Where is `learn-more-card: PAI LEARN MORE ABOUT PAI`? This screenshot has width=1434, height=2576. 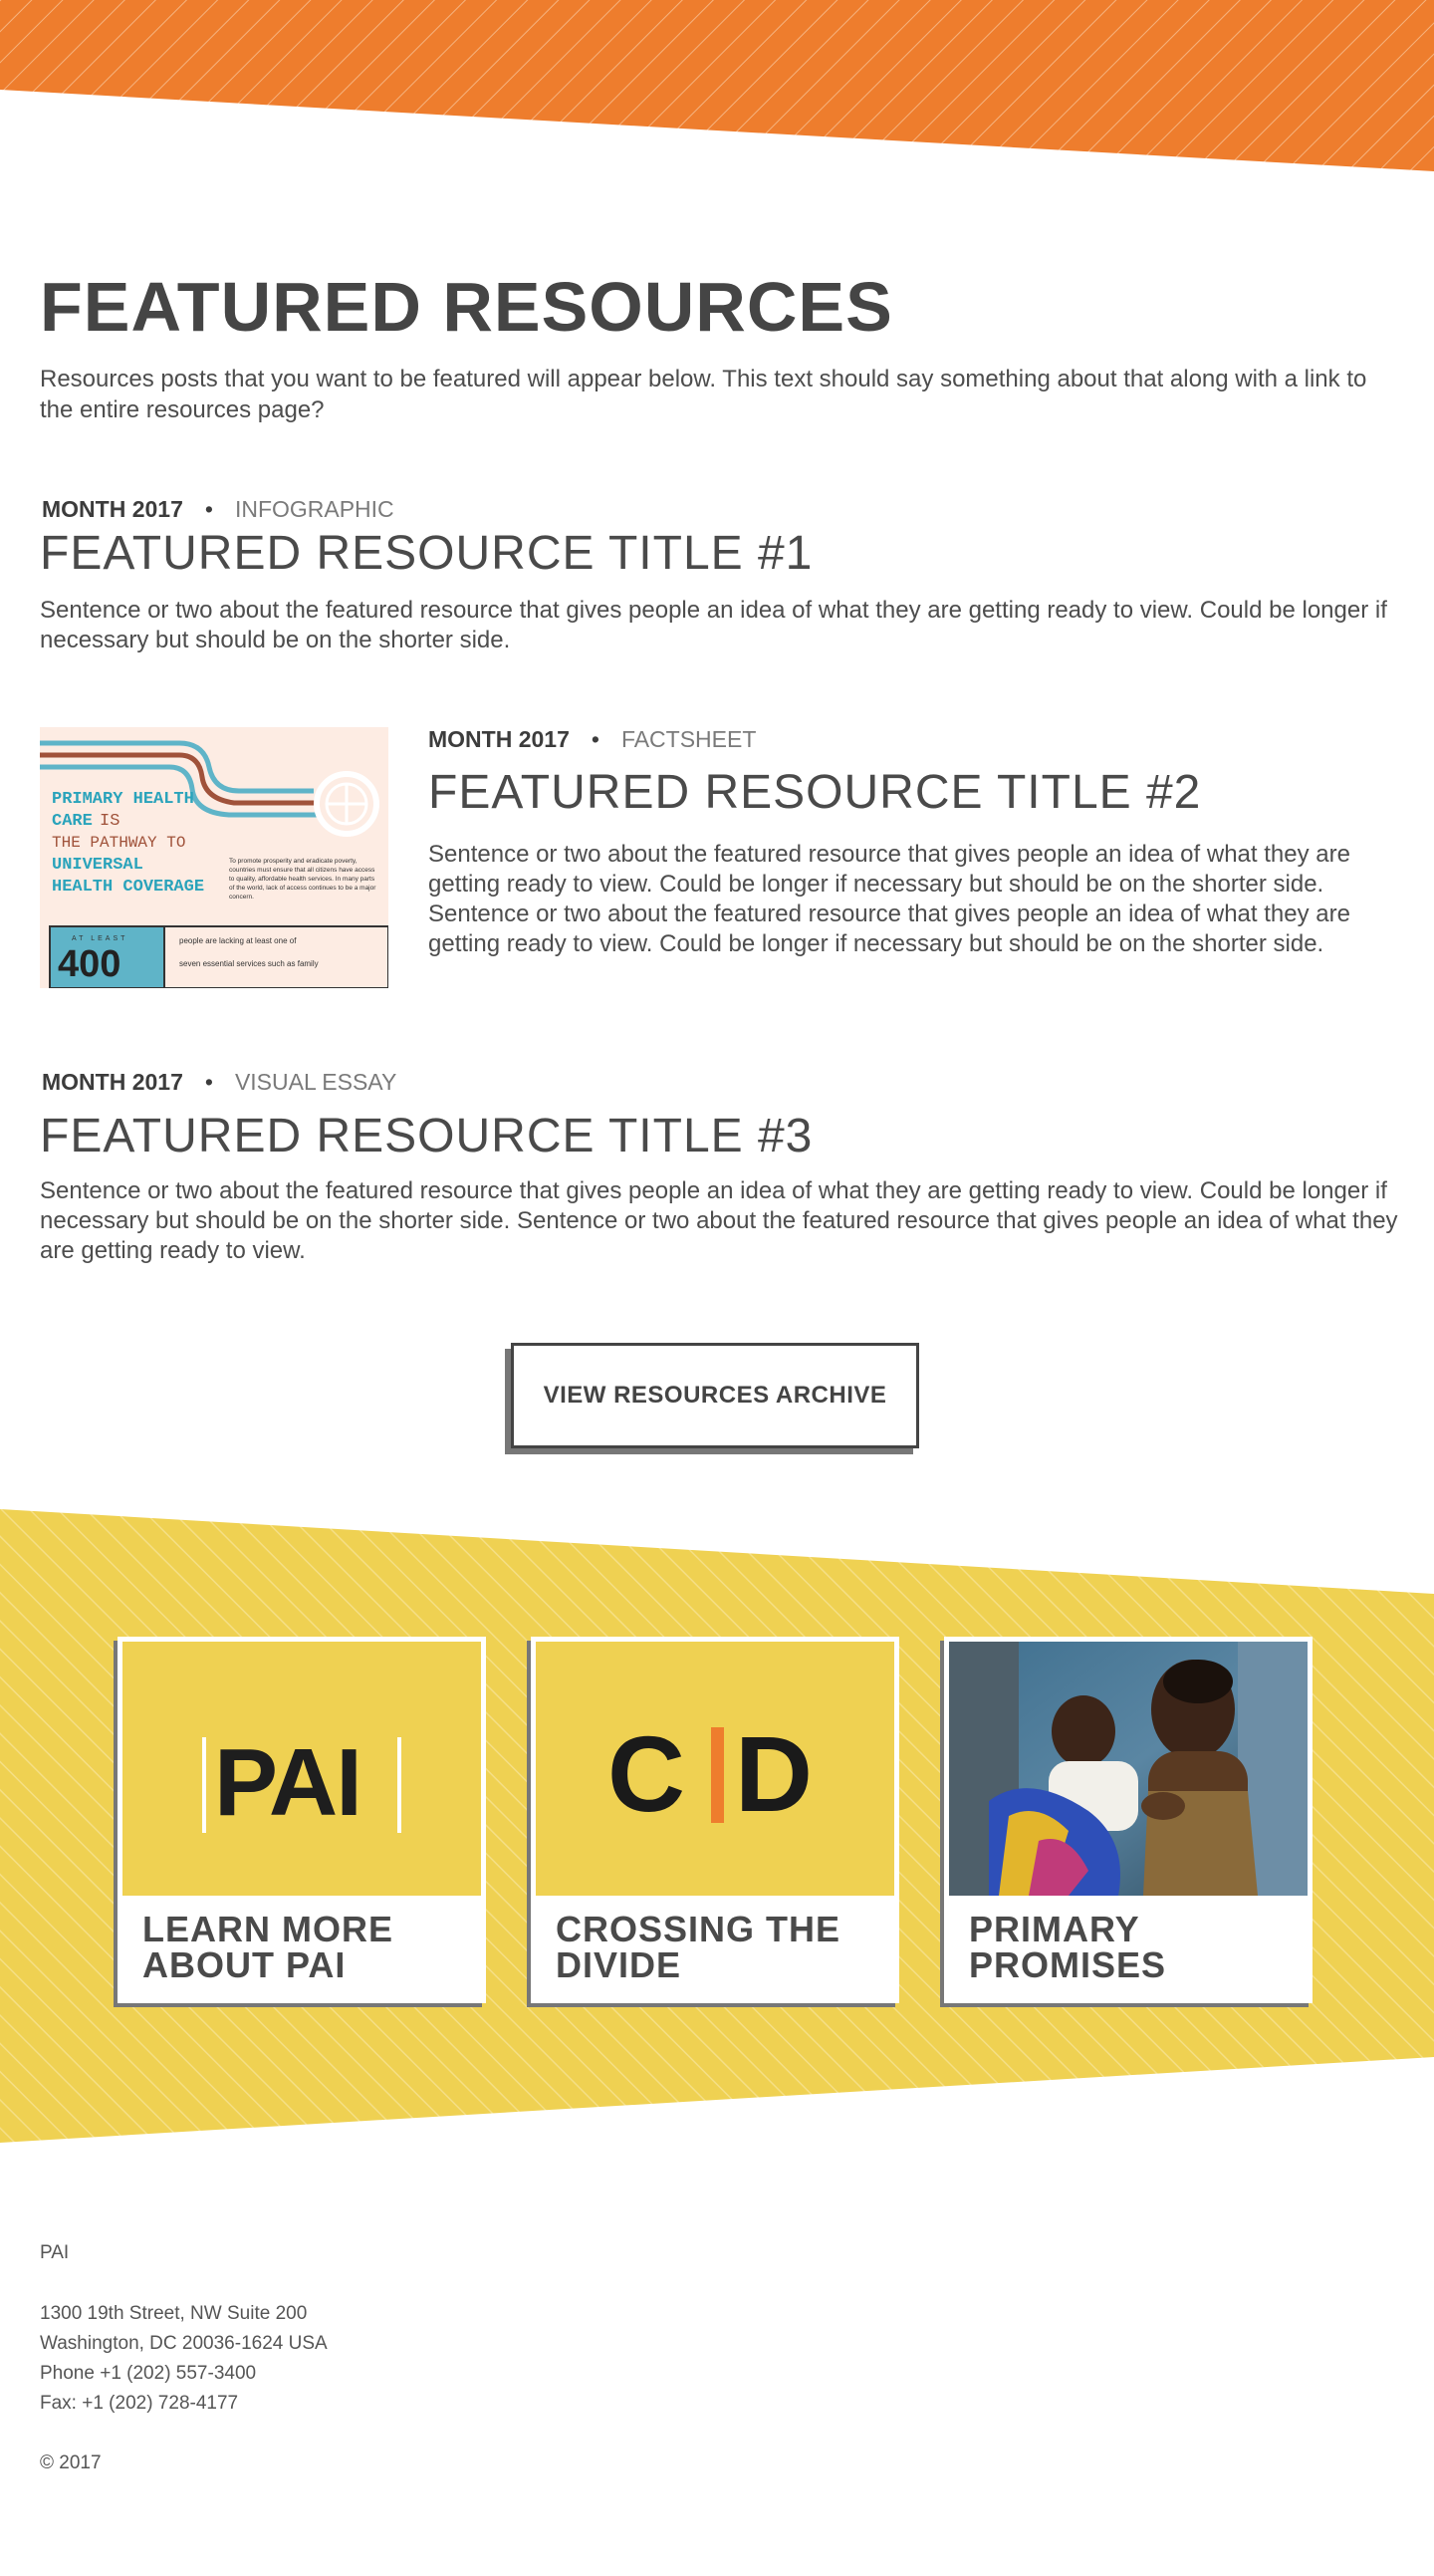
learn-more-card: PAI LEARN MORE ABOUT PAI is located at coordinates (302, 1820).